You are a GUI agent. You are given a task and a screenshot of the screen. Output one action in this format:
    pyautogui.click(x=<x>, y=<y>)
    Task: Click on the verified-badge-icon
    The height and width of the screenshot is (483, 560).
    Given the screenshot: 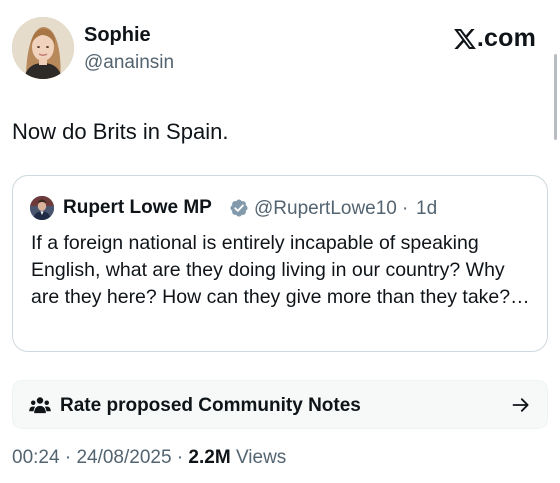 What is the action you would take?
    pyautogui.click(x=239, y=208)
    